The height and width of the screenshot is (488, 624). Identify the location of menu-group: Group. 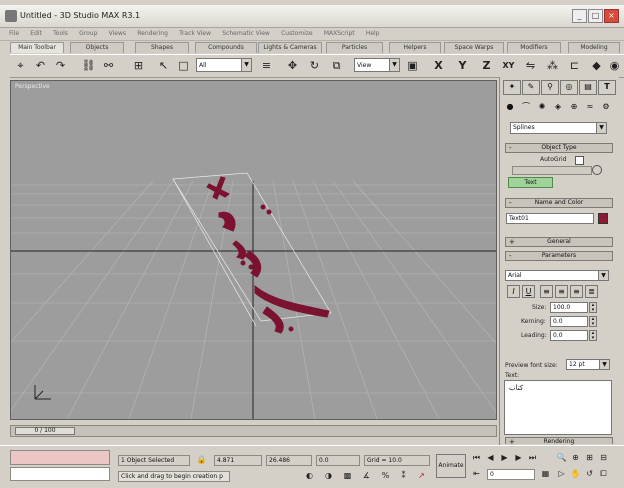
(88, 34).